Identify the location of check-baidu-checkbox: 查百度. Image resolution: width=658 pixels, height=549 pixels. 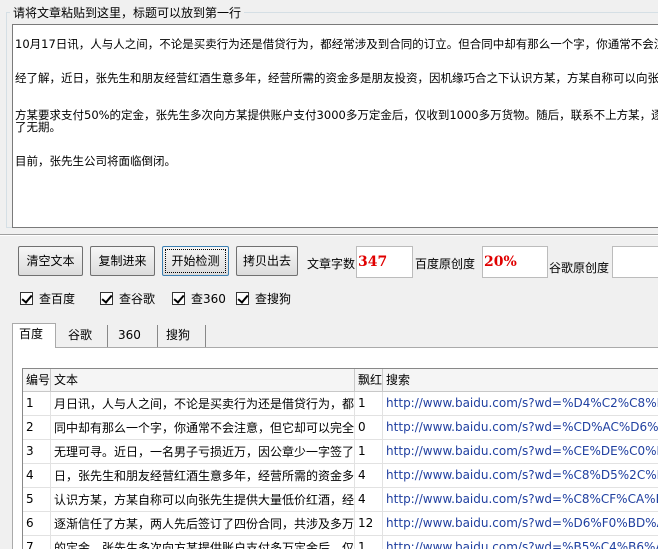
(47, 298).